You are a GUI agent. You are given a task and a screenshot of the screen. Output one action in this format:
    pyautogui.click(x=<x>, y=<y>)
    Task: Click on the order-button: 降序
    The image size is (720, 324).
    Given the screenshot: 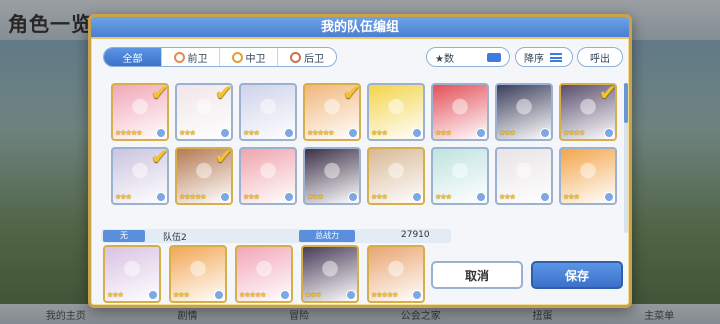 What is the action you would take?
    pyautogui.click(x=544, y=57)
    